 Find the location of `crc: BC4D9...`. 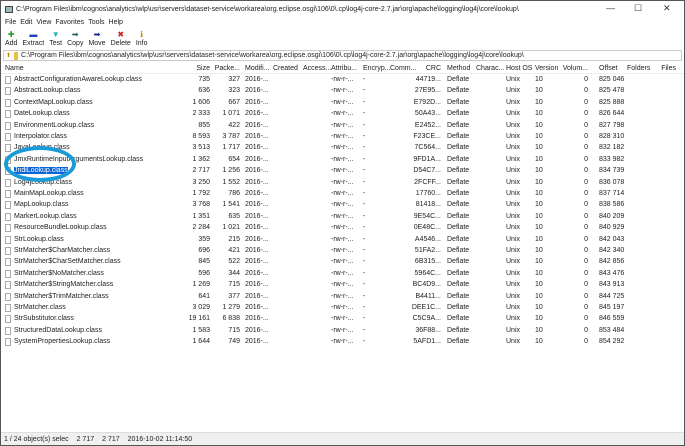

crc: BC4D9... is located at coordinates (426, 285).